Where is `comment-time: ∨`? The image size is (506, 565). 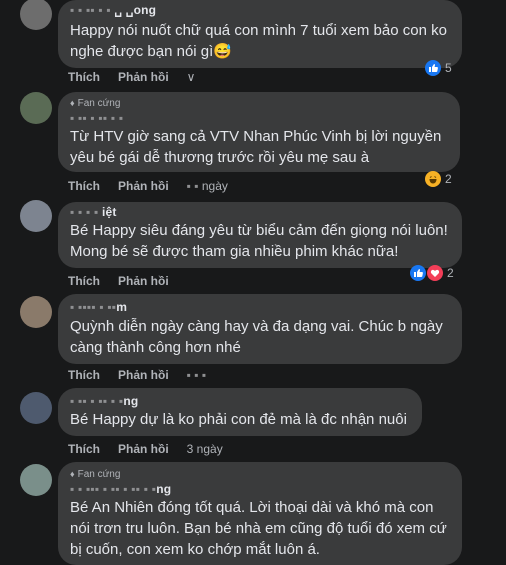
comment-time: ∨ is located at coordinates (191, 77).